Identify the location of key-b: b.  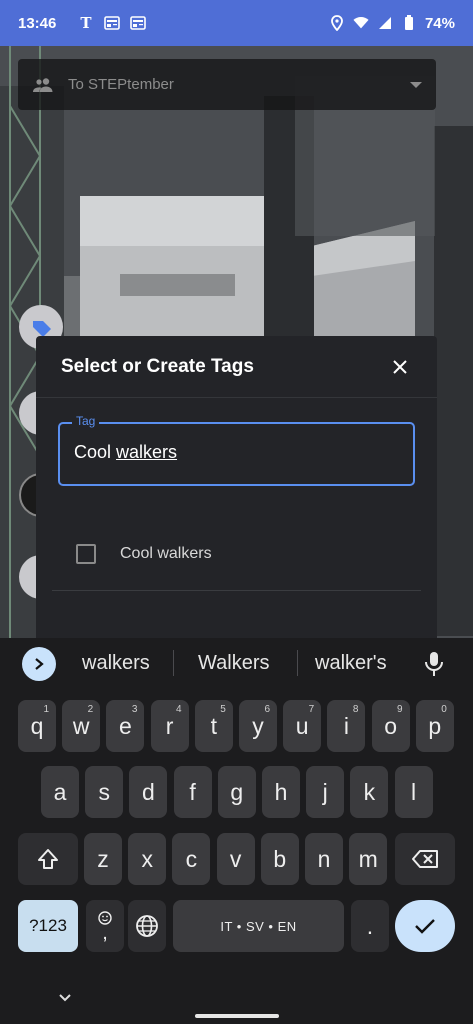
(279, 859).